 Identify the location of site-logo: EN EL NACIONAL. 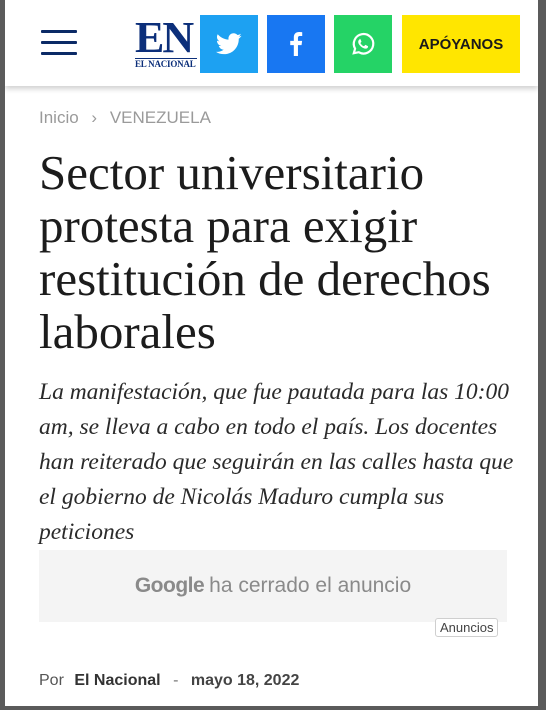
(166, 42).